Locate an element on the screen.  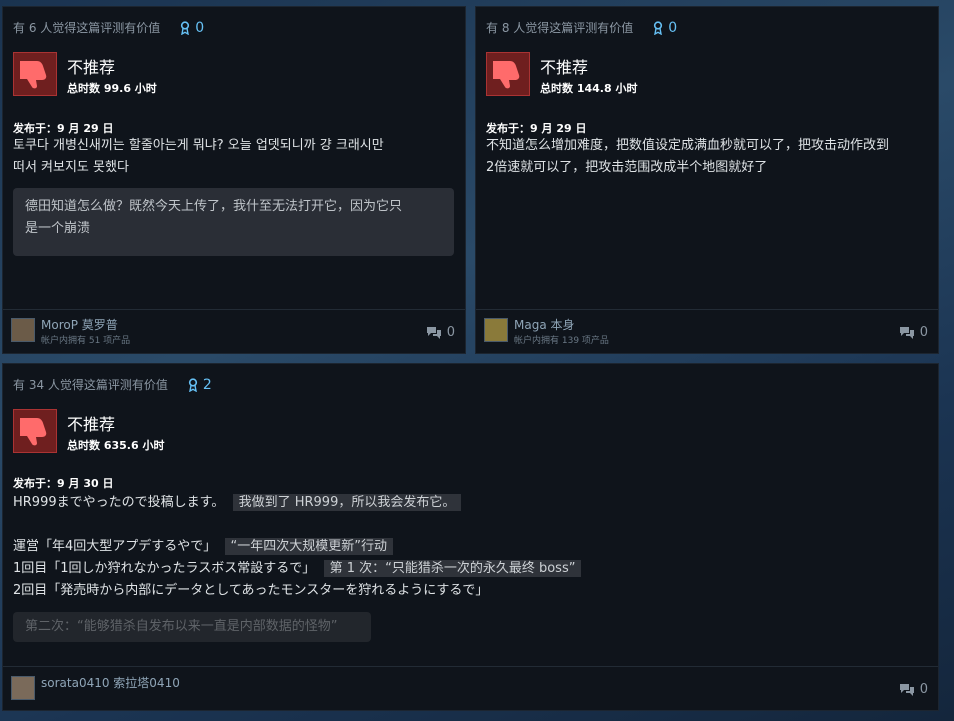
author: sorata0410 索拉塔0410 is located at coordinates (95, 688).